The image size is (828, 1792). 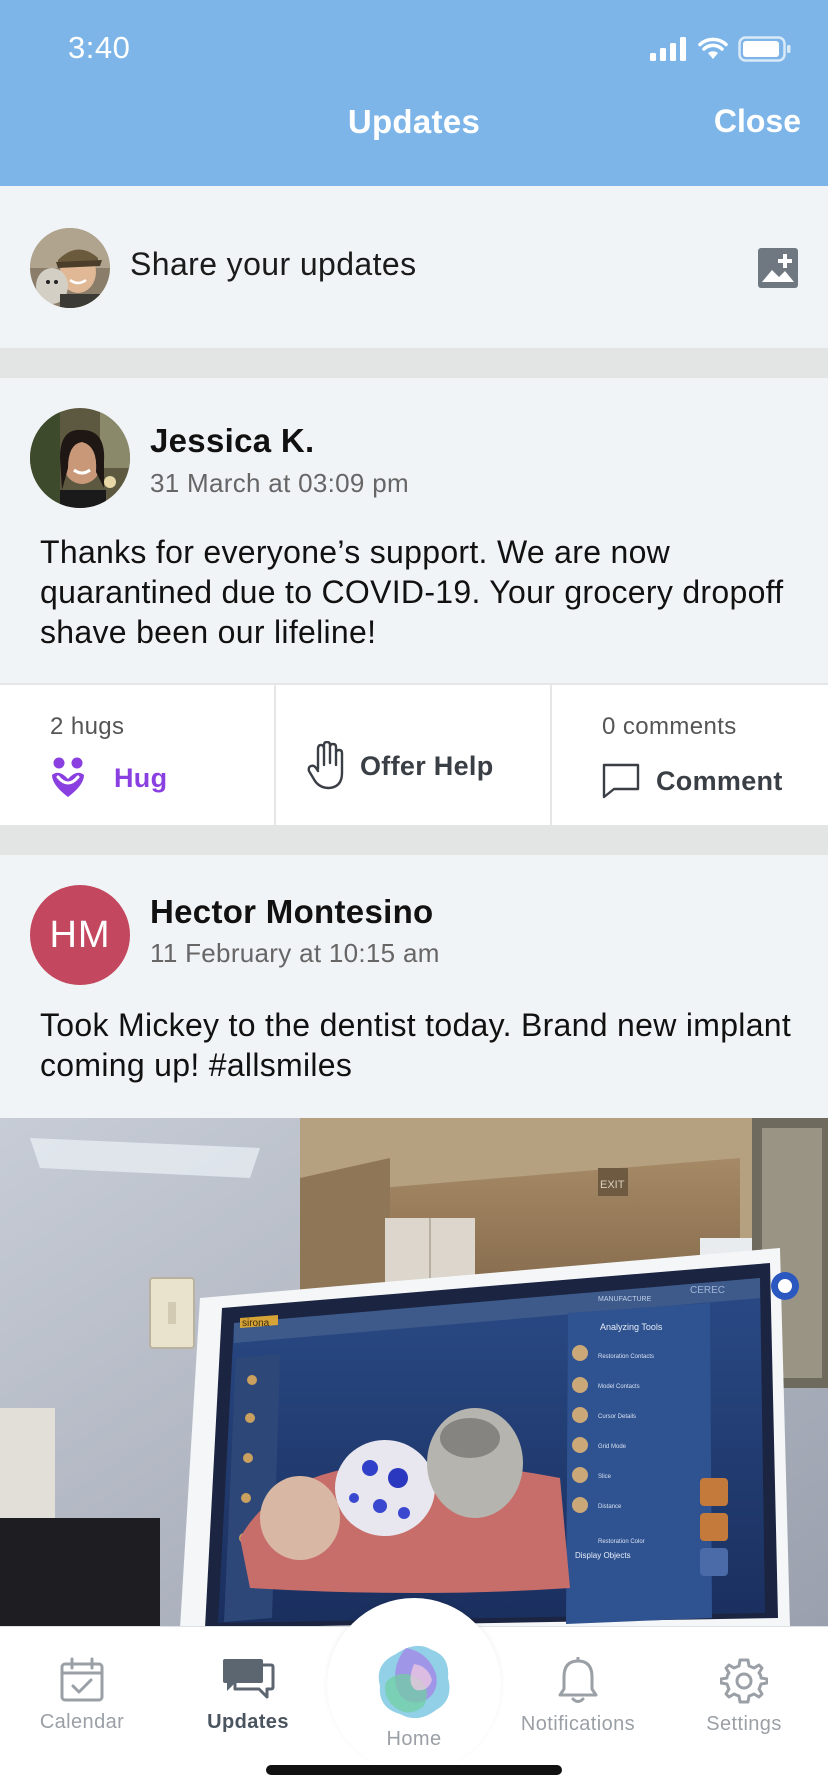 I want to click on bell-icon, so click(x=578, y=1680).